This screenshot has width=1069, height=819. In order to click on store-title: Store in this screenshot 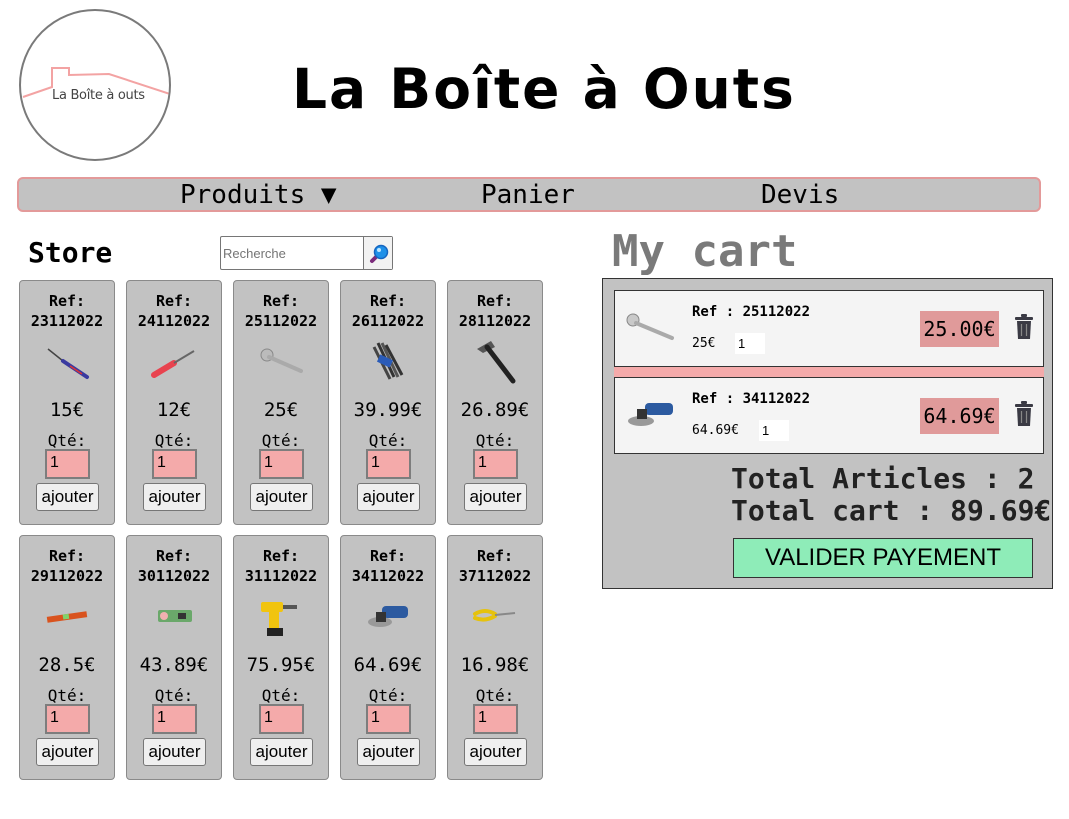, I will do `click(70, 252)`.